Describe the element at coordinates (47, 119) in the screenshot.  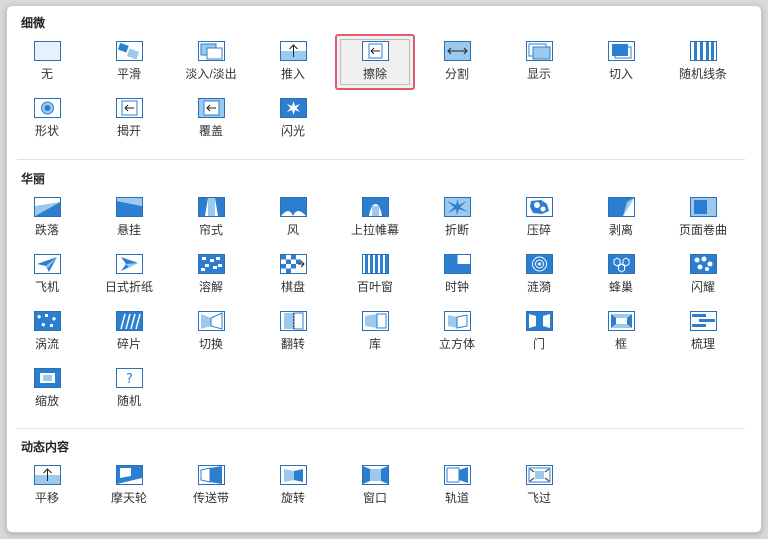
I see `transition-shape-button: 形状` at that location.